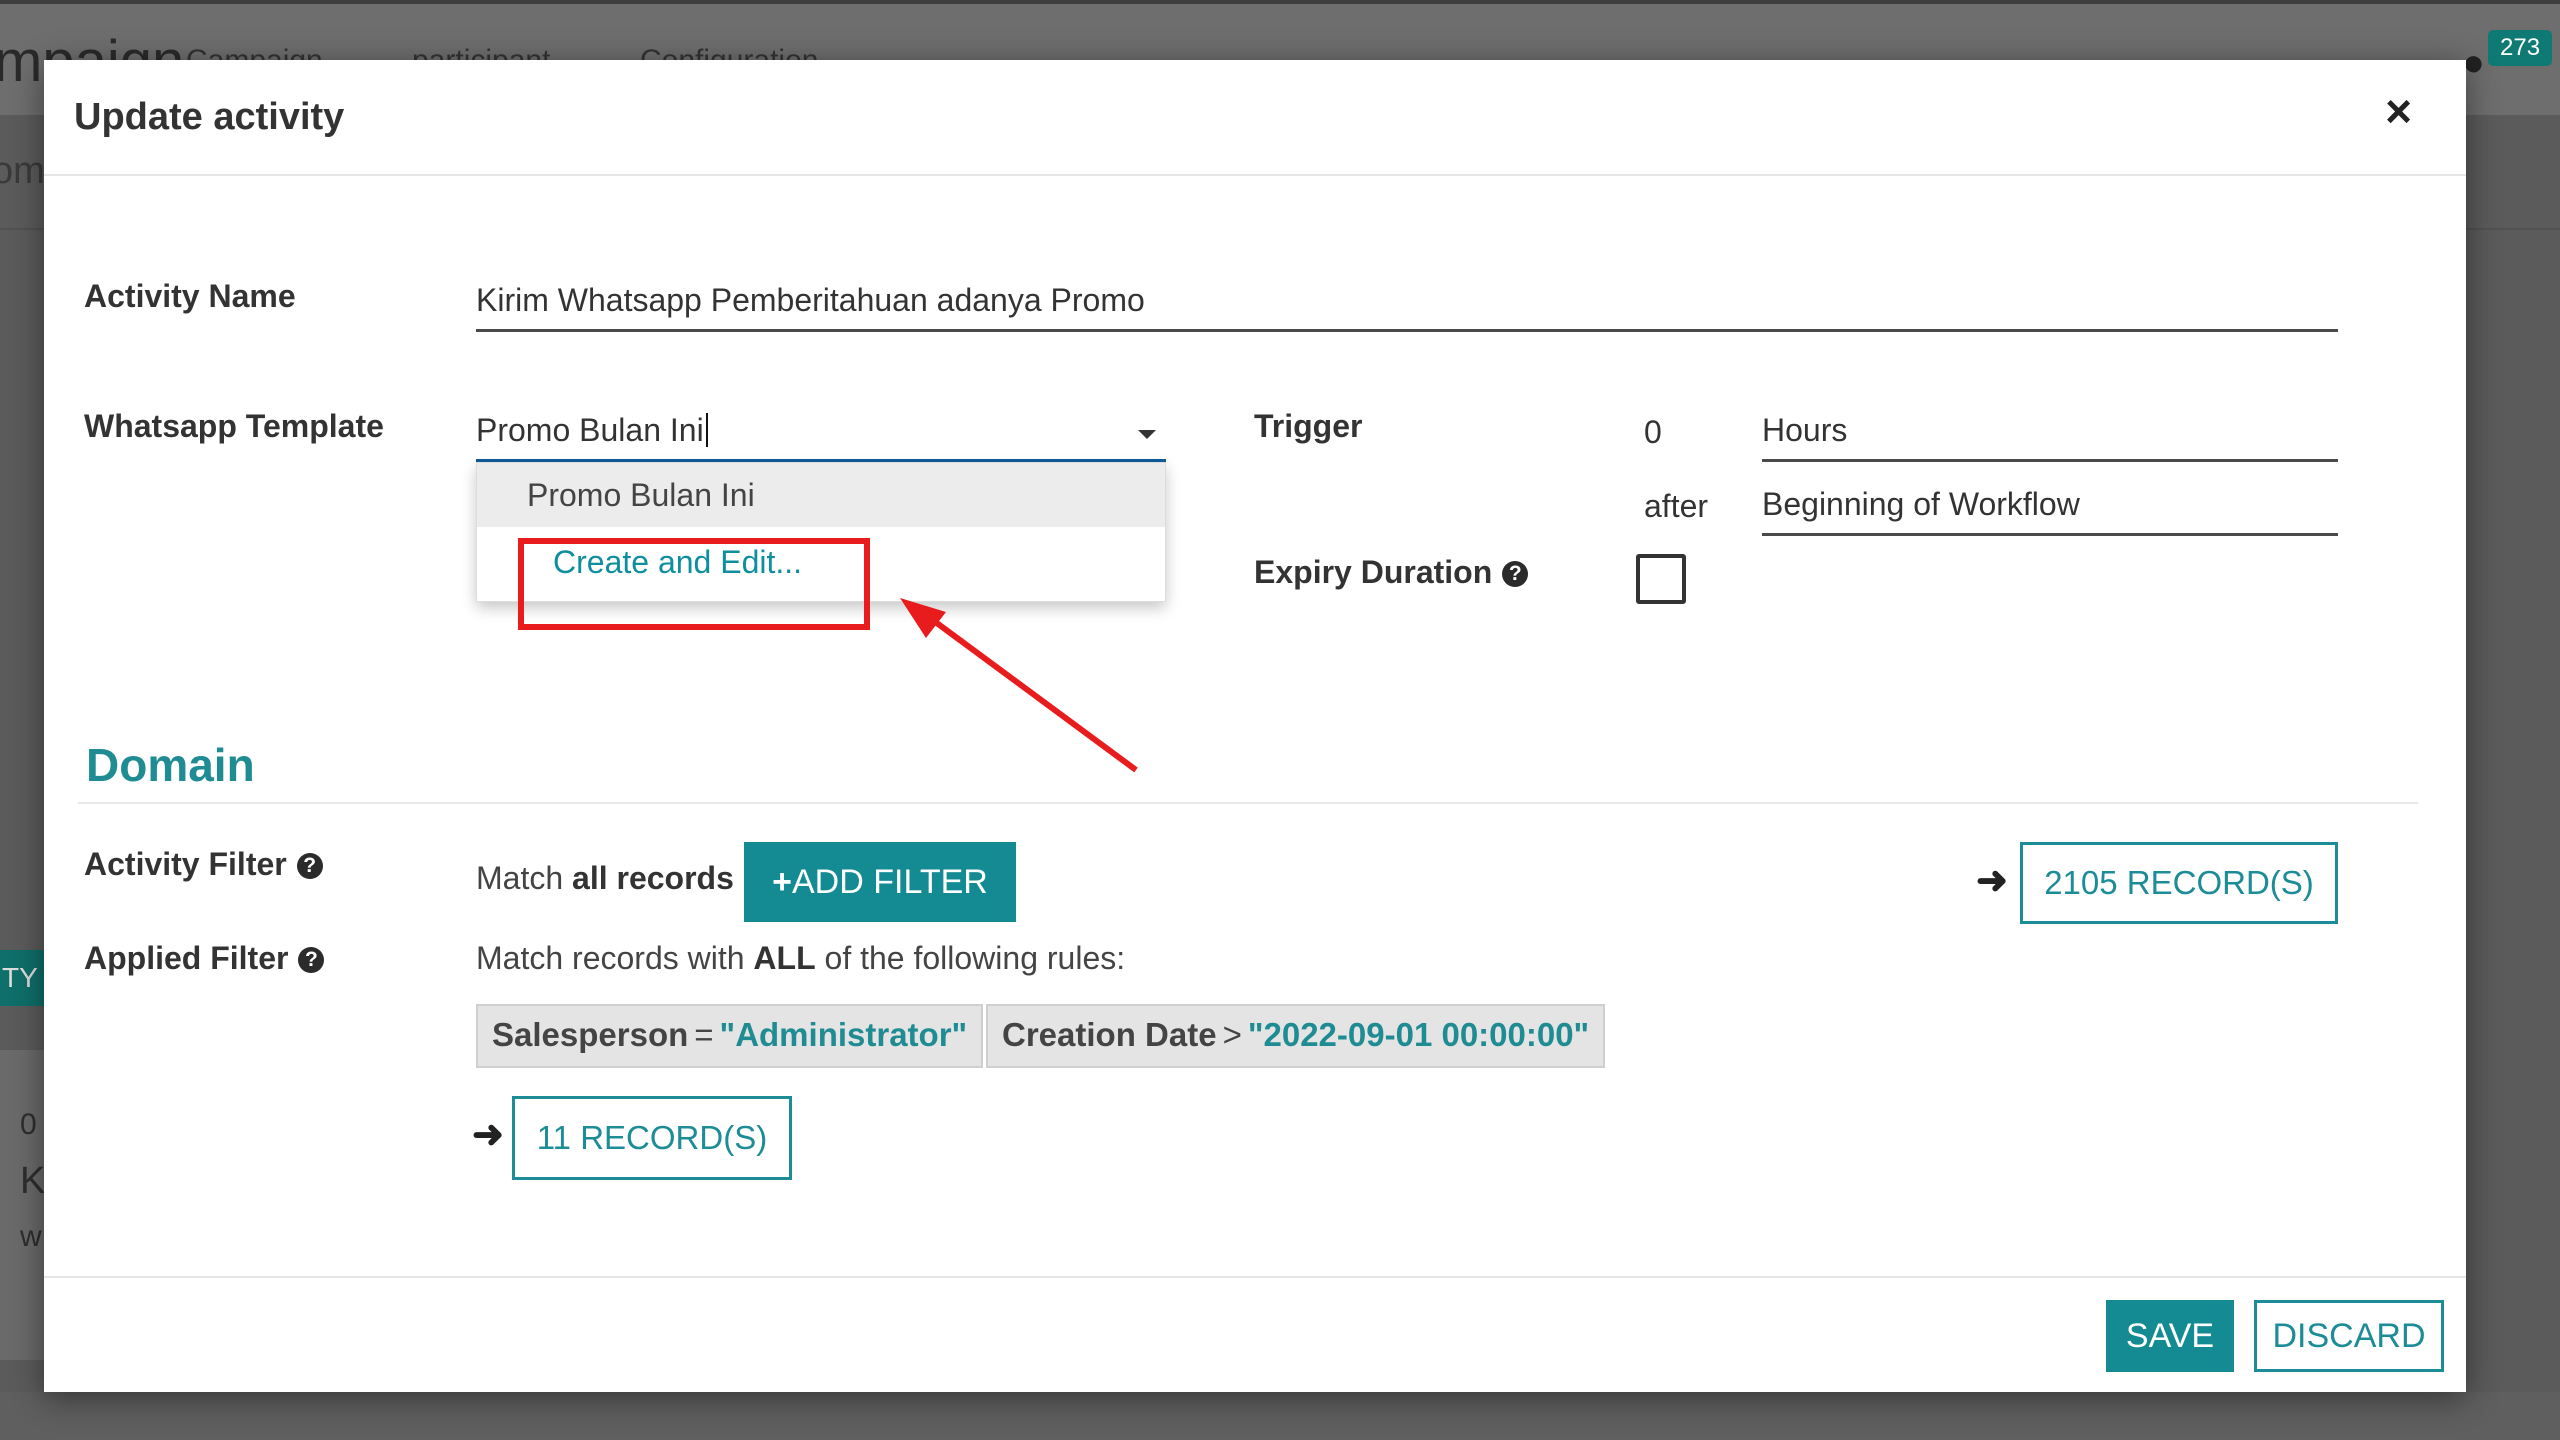  I want to click on trigger-after-label: after, so click(1676, 506).